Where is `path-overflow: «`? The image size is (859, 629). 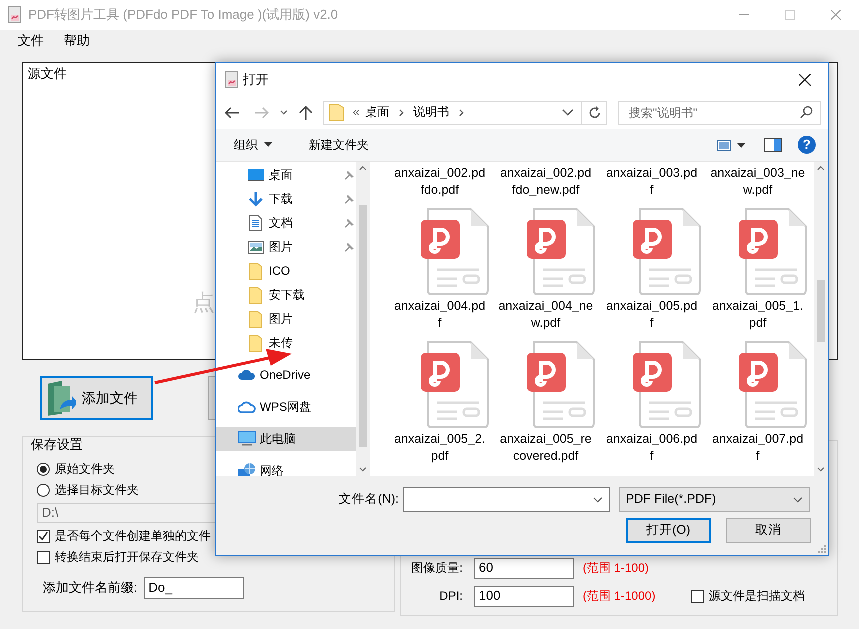 path-overflow: « is located at coordinates (356, 112).